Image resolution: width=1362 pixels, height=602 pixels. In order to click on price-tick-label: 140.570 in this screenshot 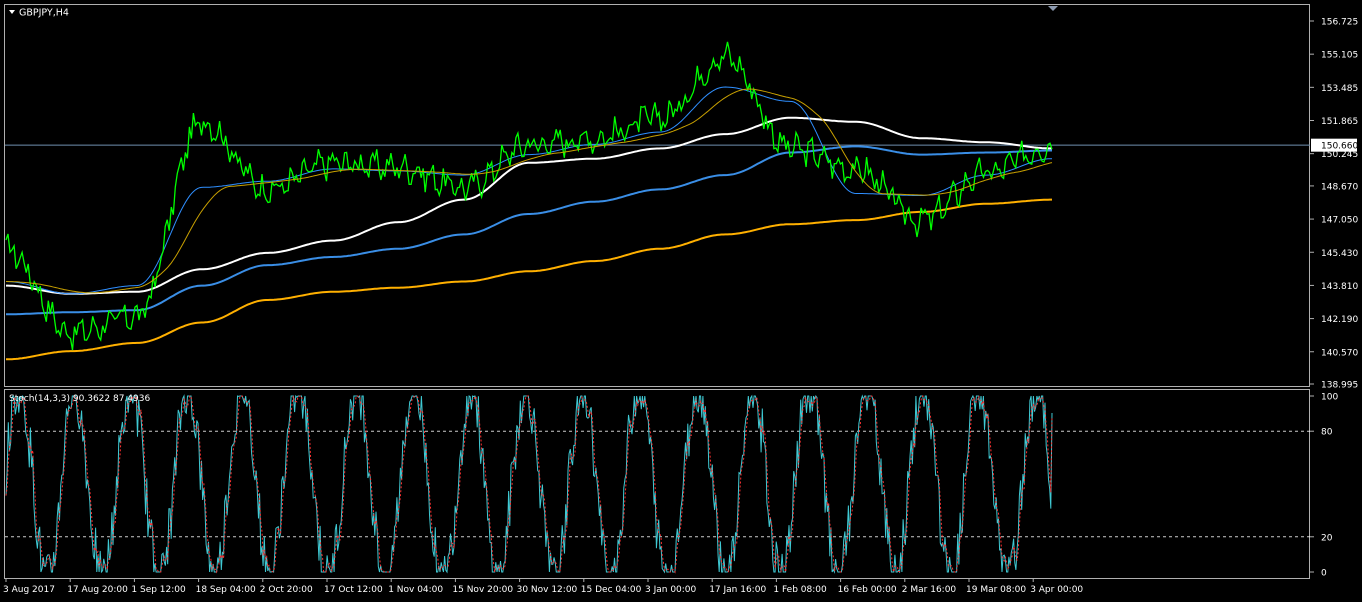, I will do `click(1339, 353)`.